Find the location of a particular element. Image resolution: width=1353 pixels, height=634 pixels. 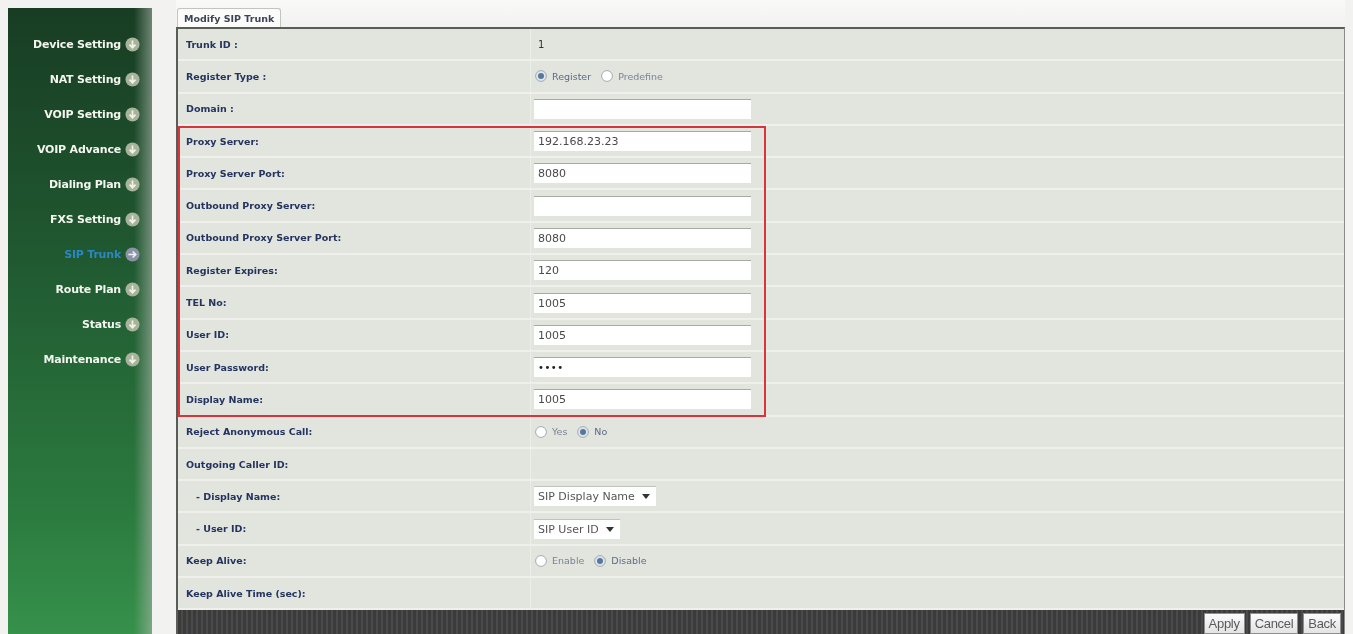

sidebar-item: Device Setting is located at coordinates (86, 44).